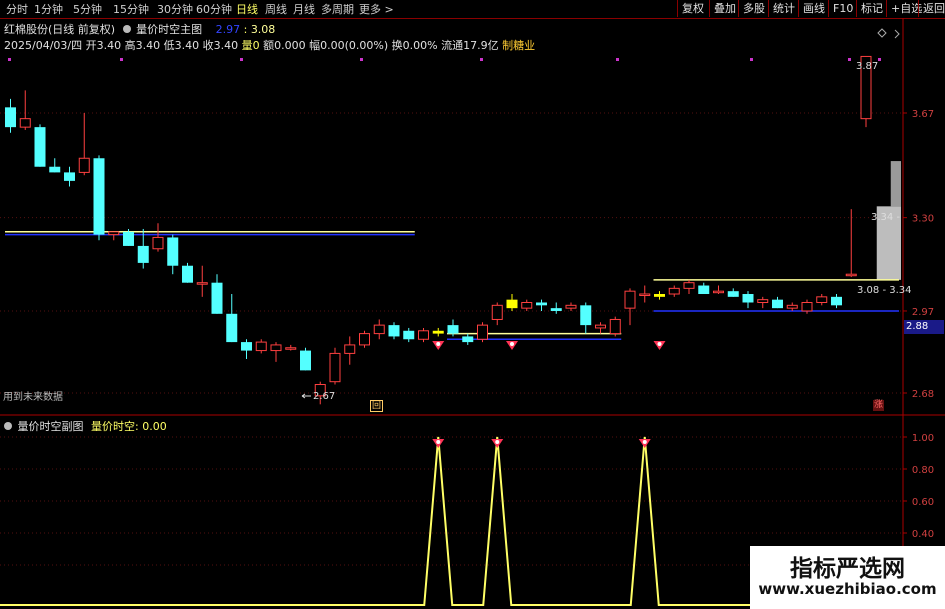  What do you see at coordinates (884, 290) in the screenshot?
I see `range-label-lower: 3.08 - 3.34` at bounding box center [884, 290].